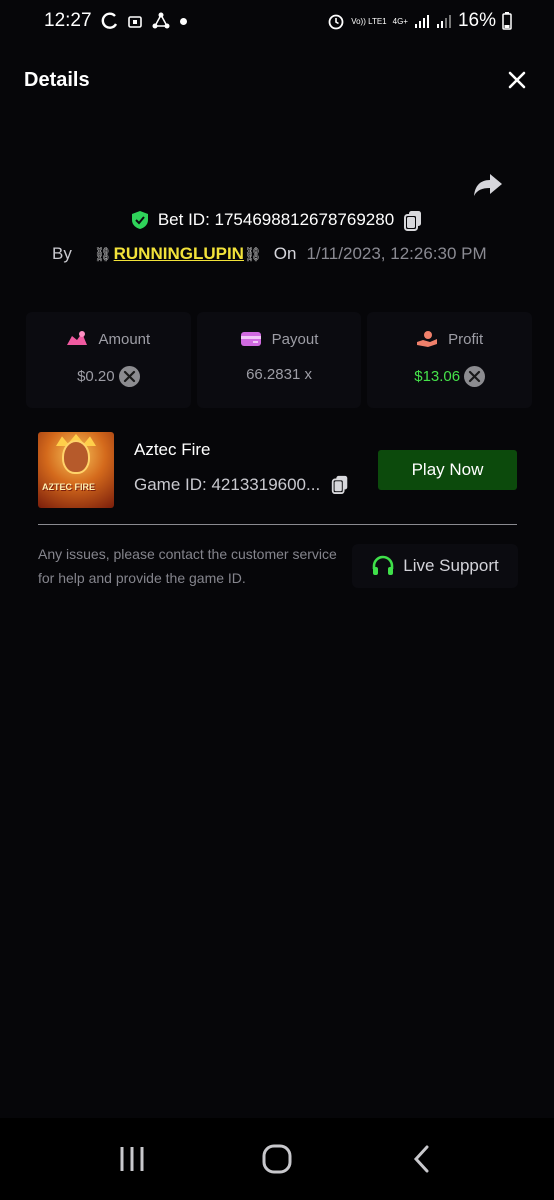 The width and height of the screenshot is (554, 1200). What do you see at coordinates (277, 21) in the screenshot?
I see `status-bar: 12:27 Vo)) LTE1 4G+ 16%` at bounding box center [277, 21].